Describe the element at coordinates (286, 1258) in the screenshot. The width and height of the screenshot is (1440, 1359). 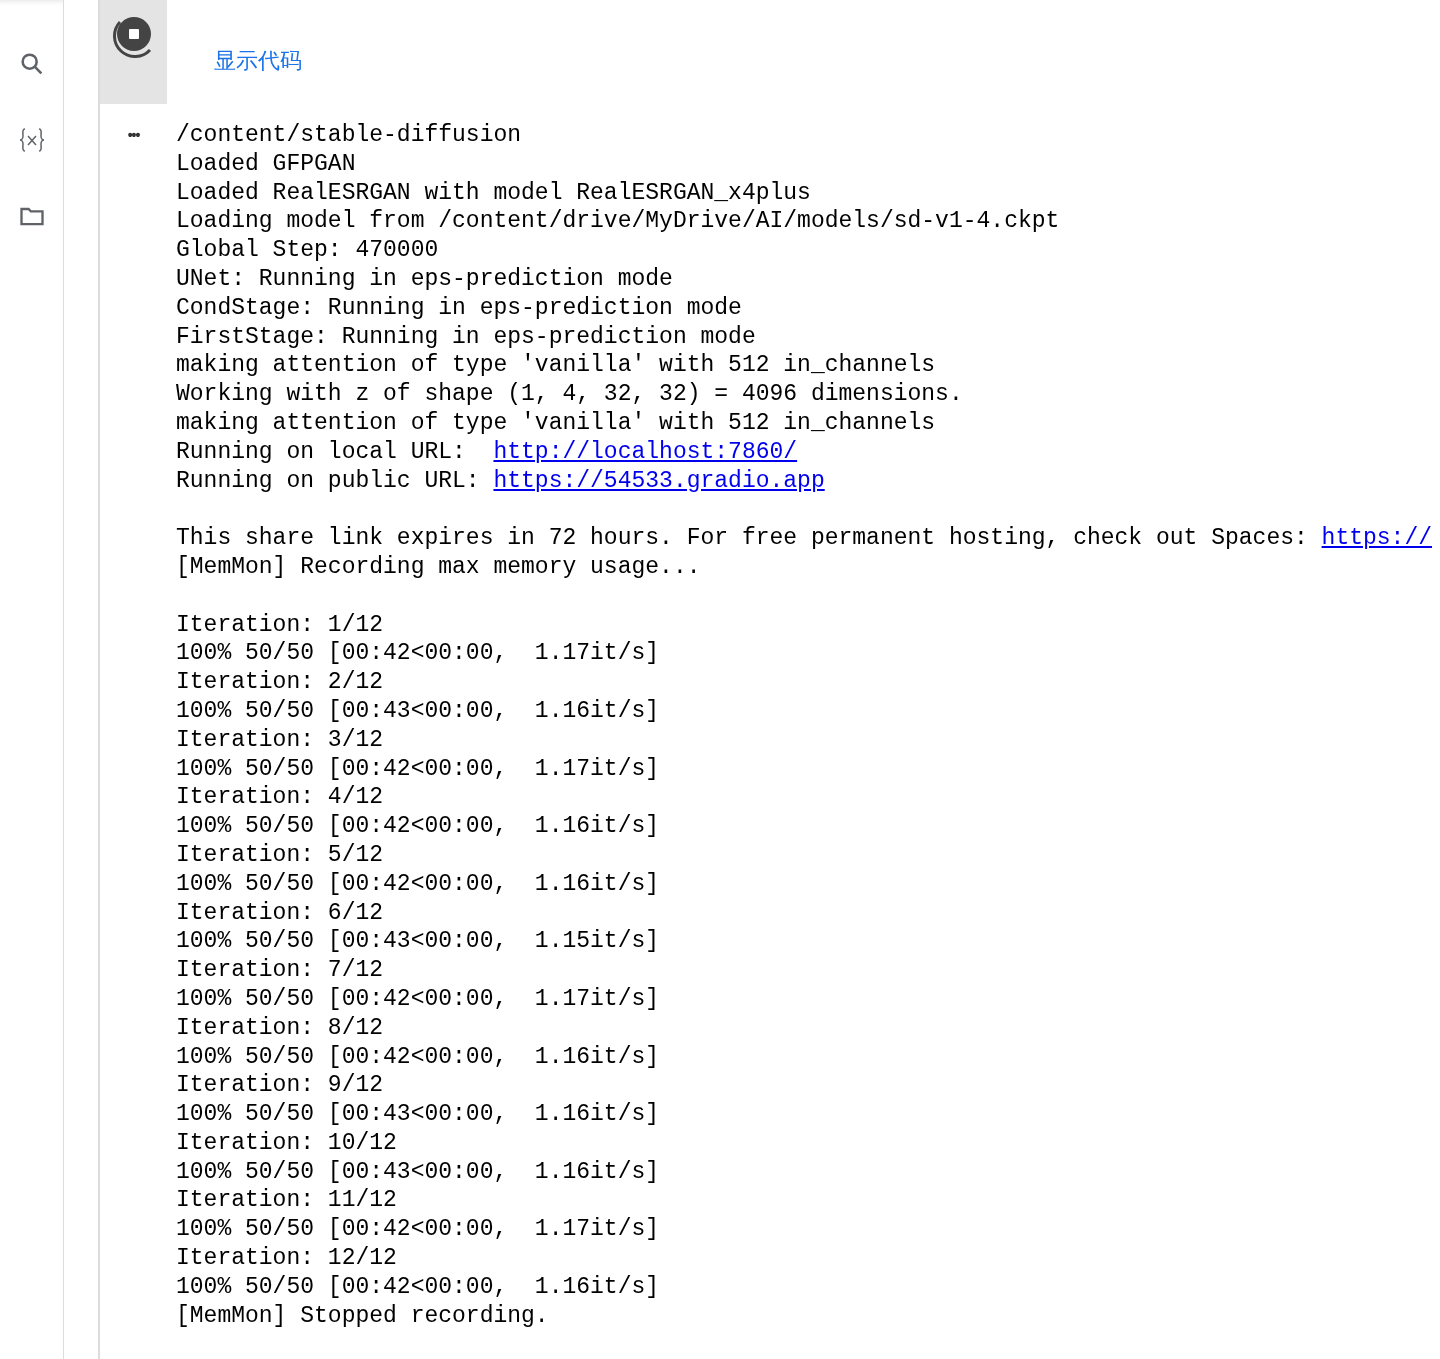
I see `output-line: Iteration: 12/12` at that location.